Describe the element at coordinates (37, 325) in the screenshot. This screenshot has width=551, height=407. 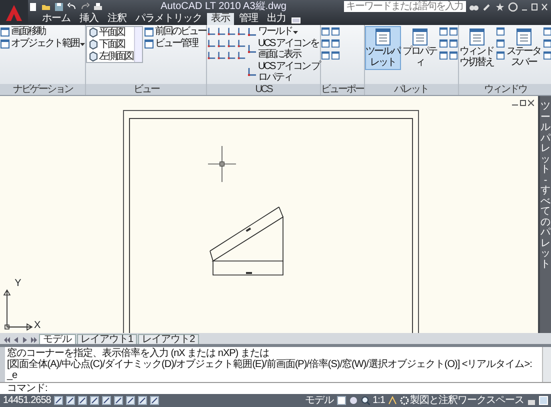
I see `axis-label: X` at that location.